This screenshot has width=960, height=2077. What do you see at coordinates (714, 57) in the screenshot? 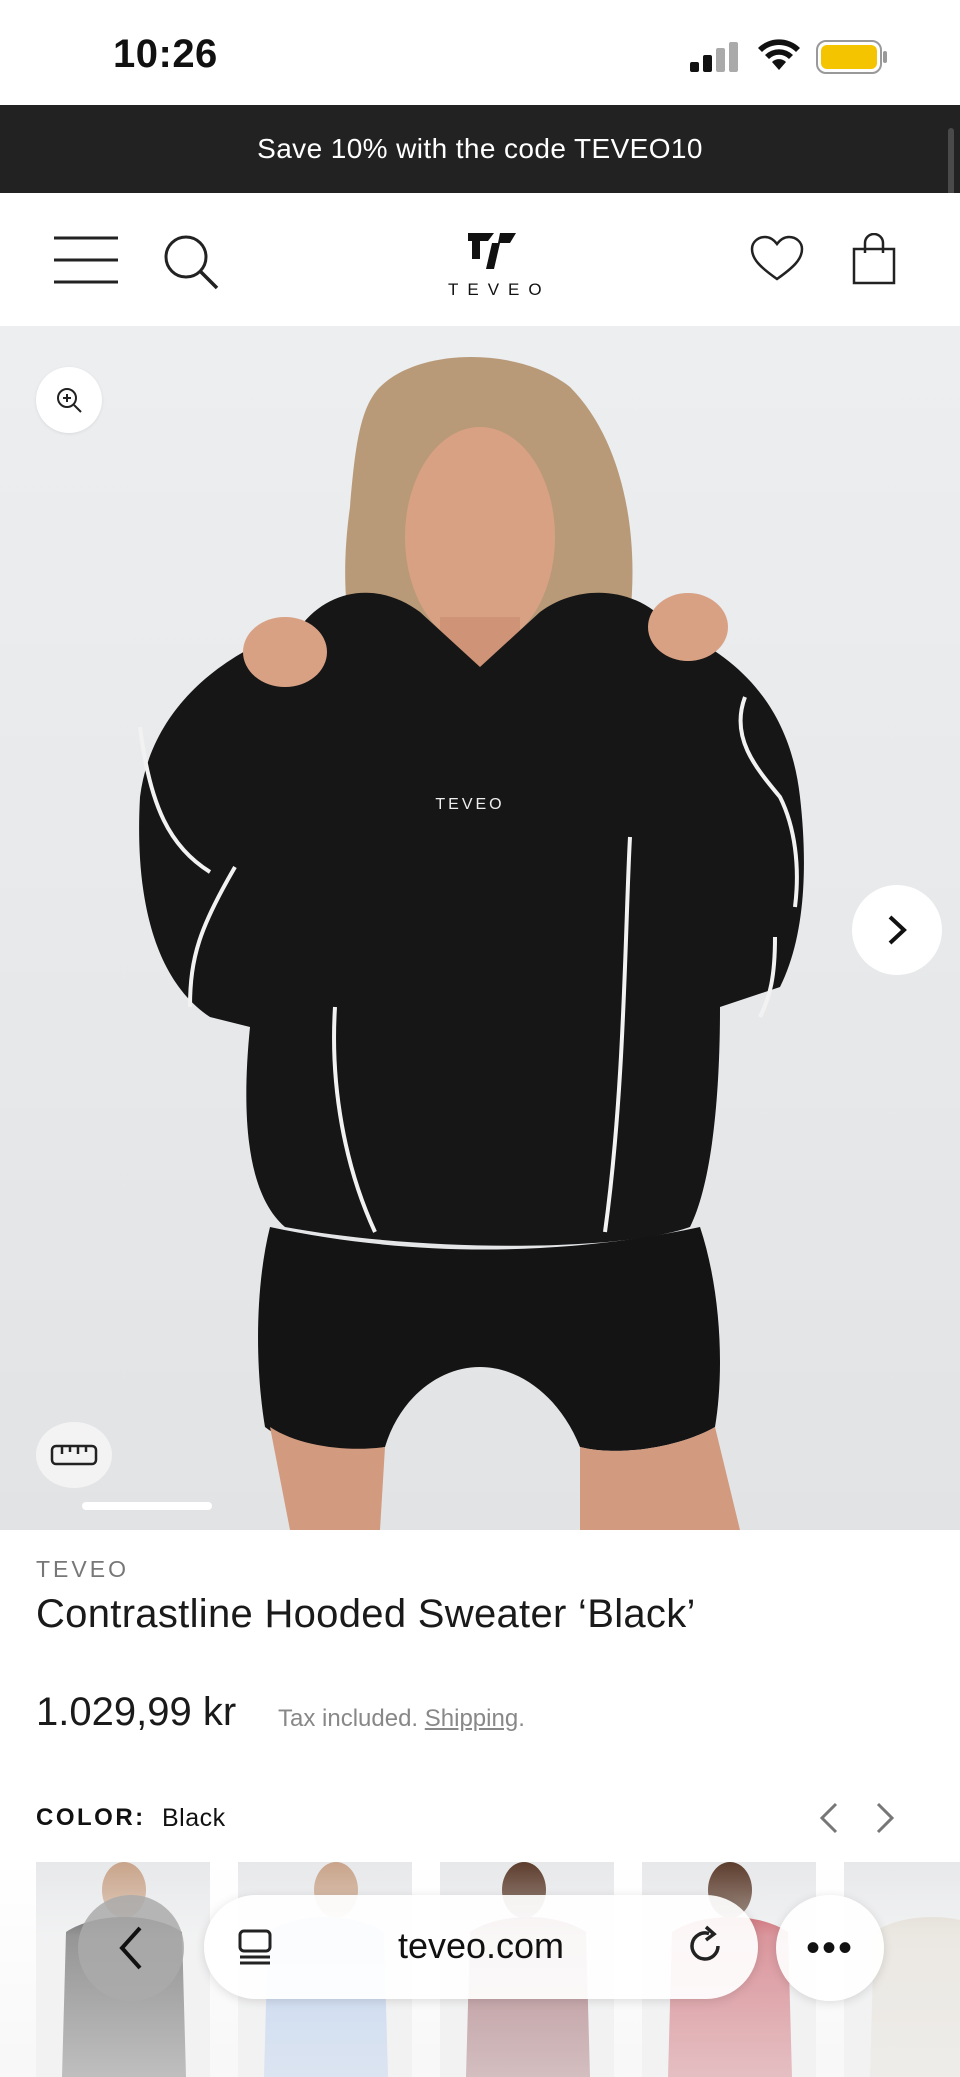
I see `cellular-signal-icon` at bounding box center [714, 57].